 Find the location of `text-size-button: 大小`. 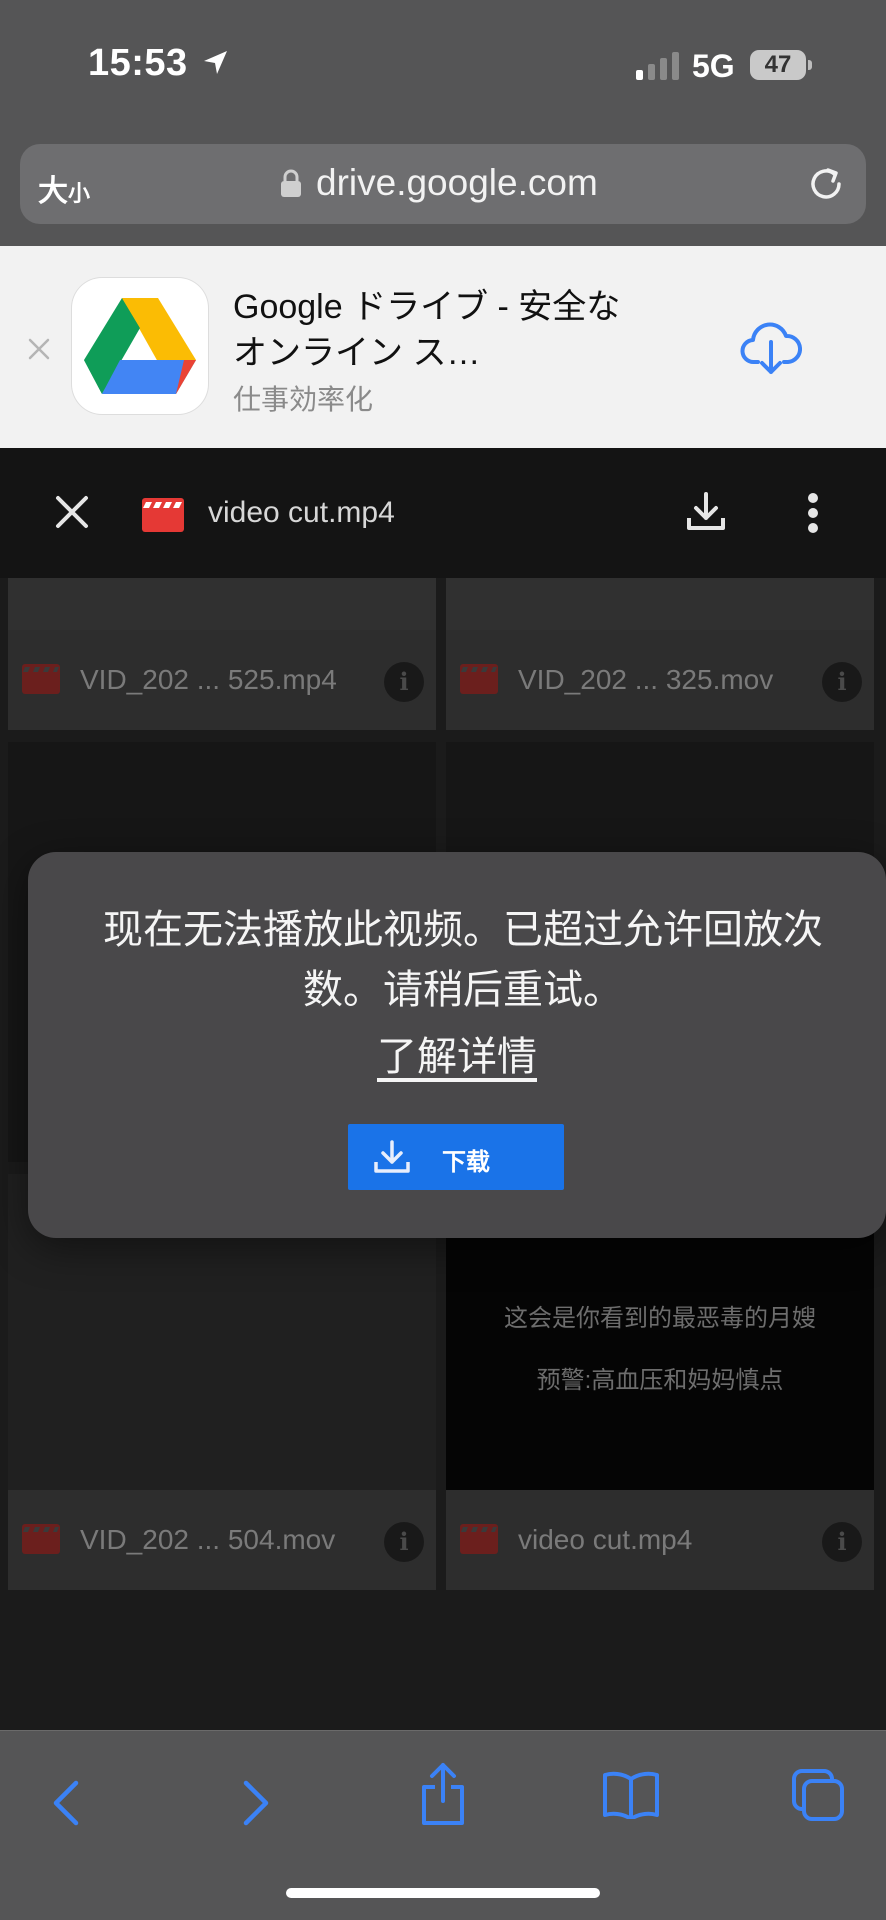

text-size-button: 大小 is located at coordinates (64, 188).